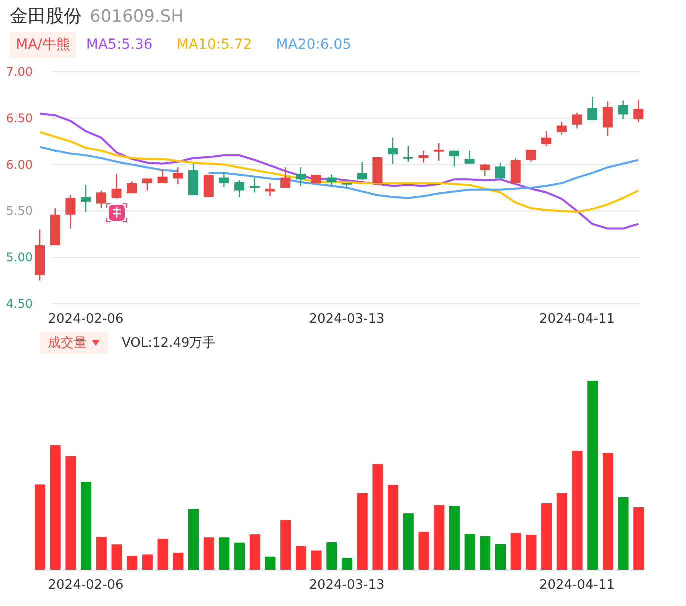 The image size is (686, 606). I want to click on ma-reading: MA10:5.72, so click(214, 45).